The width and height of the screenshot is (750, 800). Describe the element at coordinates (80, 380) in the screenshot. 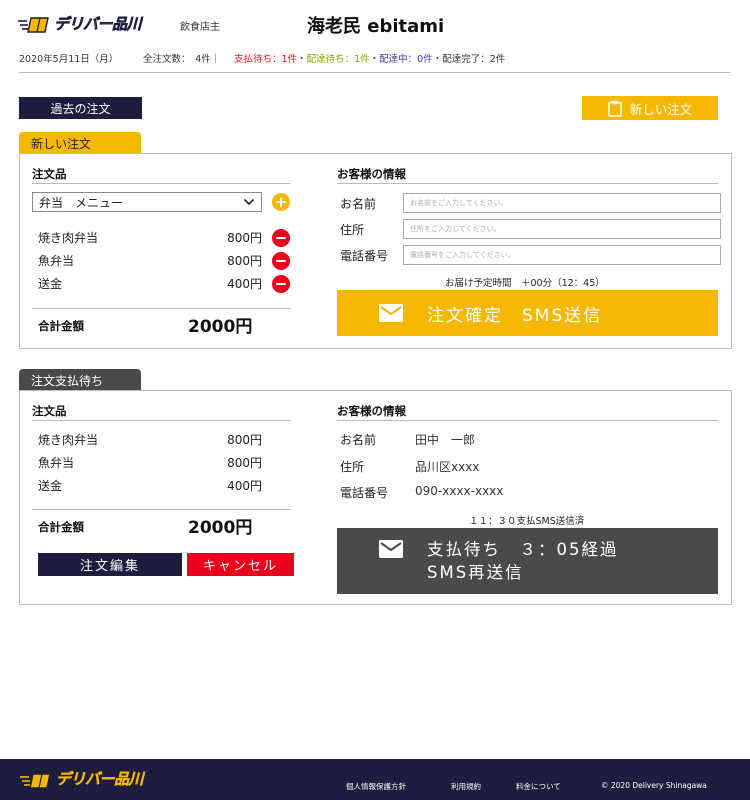

I see `tab-pending-payment: 注文支払待ち` at that location.